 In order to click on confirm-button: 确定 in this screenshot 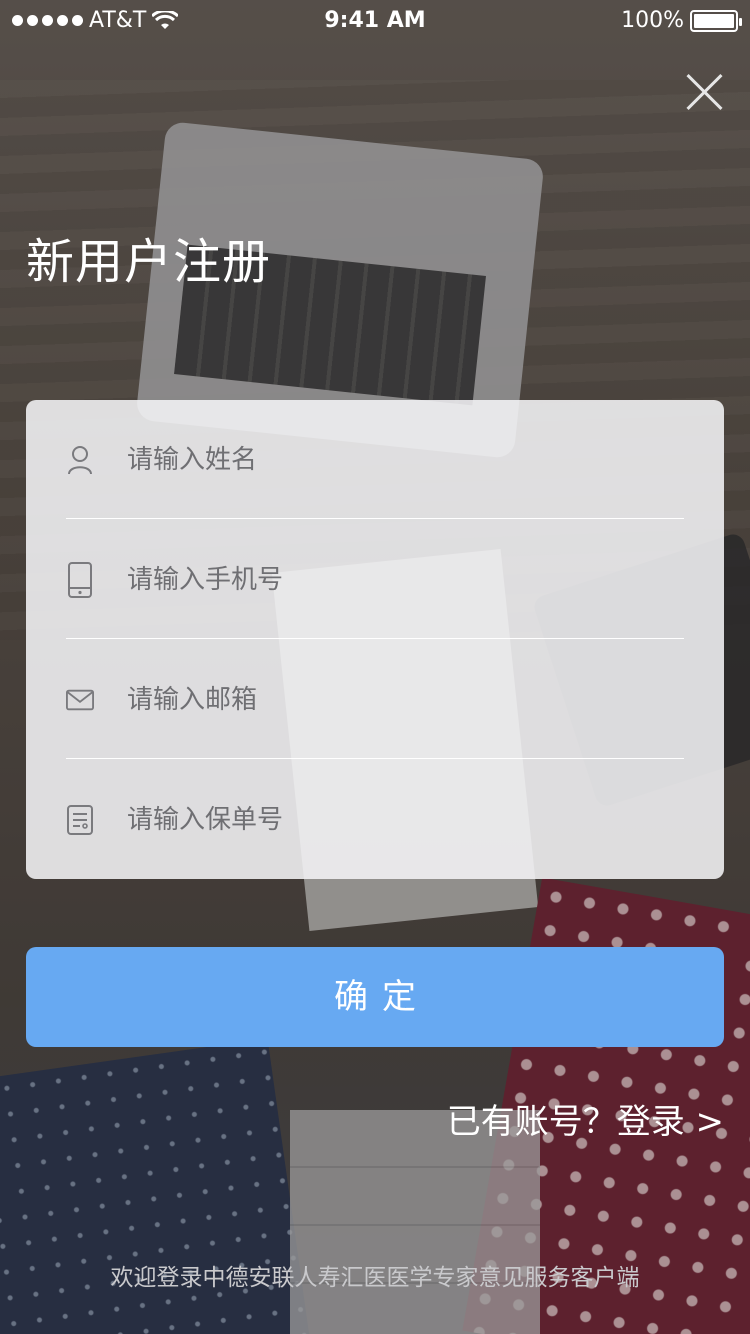, I will do `click(375, 997)`.